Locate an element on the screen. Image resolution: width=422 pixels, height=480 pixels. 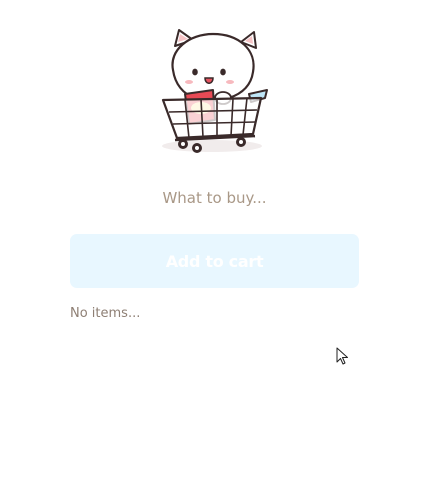
item-input-wrapper is located at coordinates (214, 198).